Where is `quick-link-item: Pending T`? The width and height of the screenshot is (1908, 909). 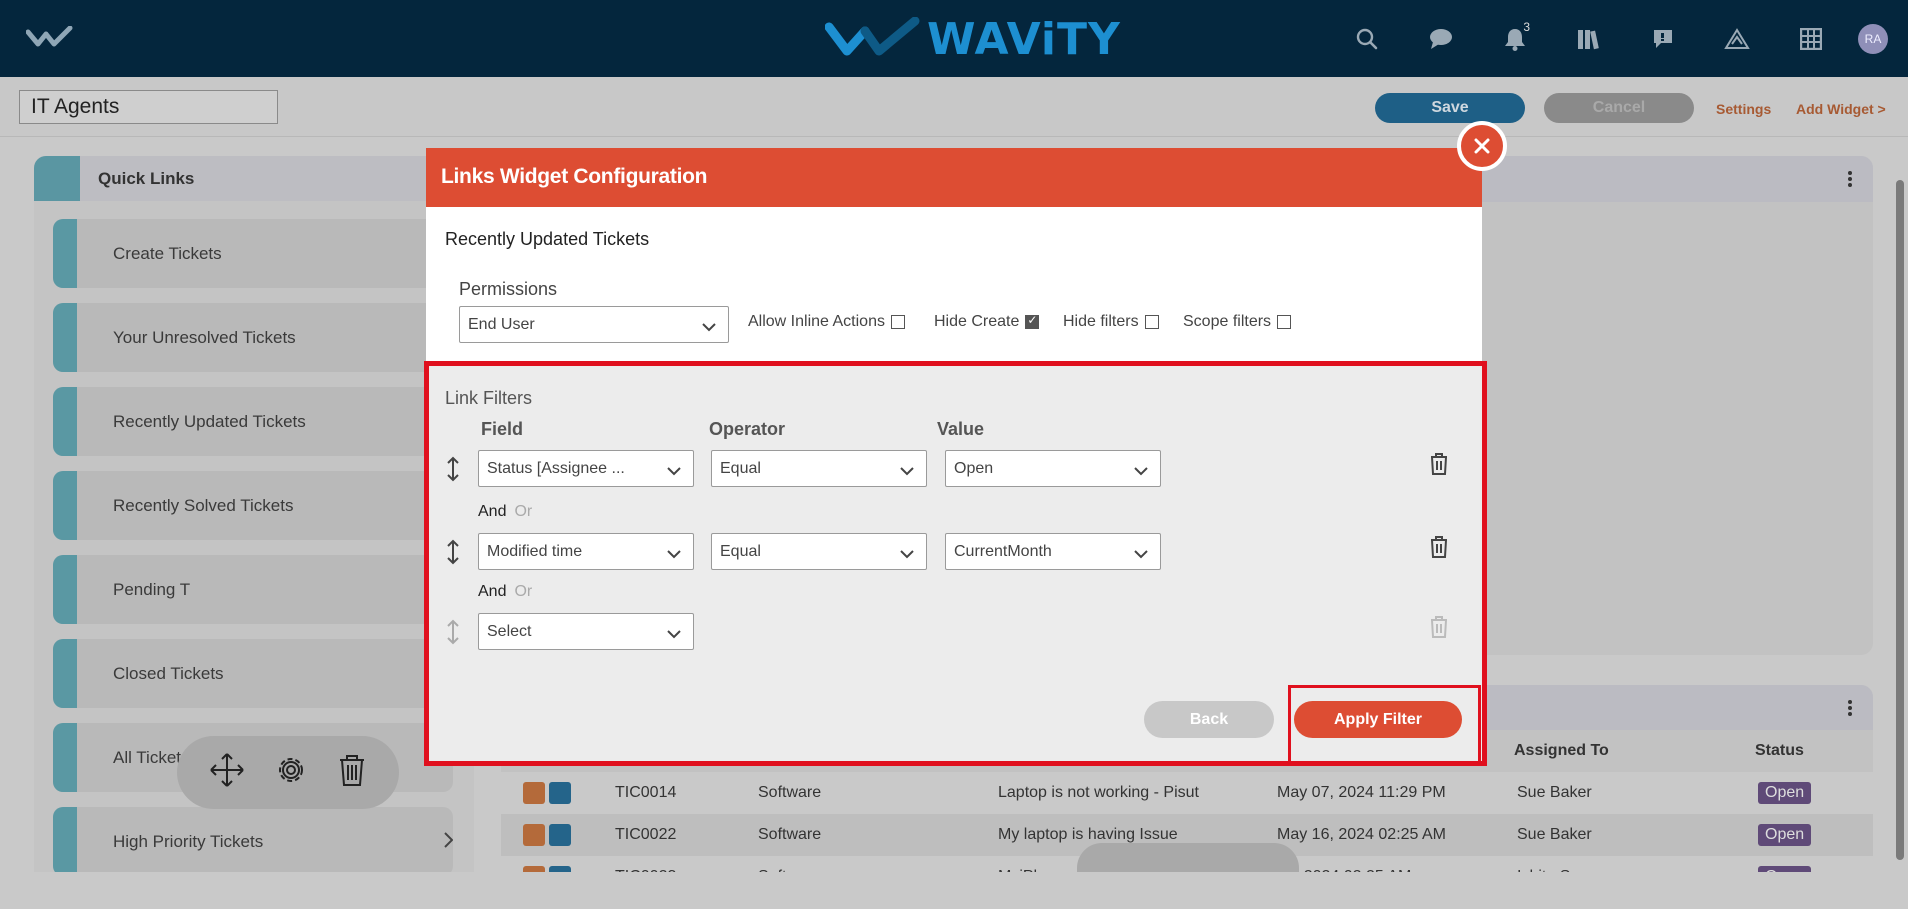 quick-link-item: Pending T is located at coordinates (253, 589).